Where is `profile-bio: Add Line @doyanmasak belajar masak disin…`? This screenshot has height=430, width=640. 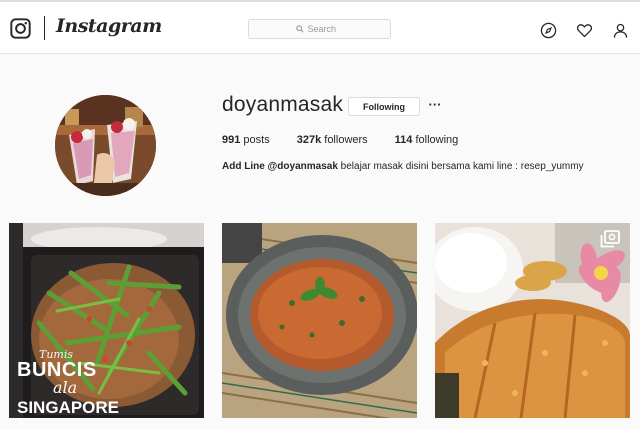 profile-bio: Add Line @doyanmasak belajar masak disin… is located at coordinates (403, 166).